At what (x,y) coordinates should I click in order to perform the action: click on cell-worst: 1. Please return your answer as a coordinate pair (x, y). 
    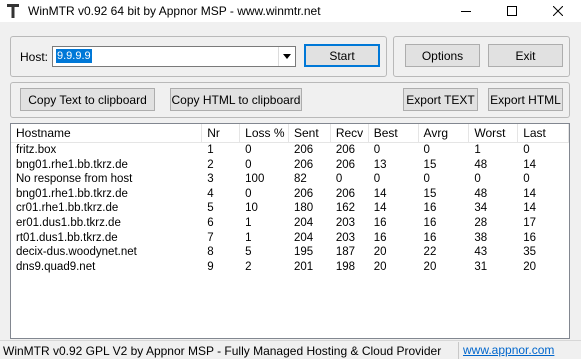
    Looking at the image, I should click on (477, 150).